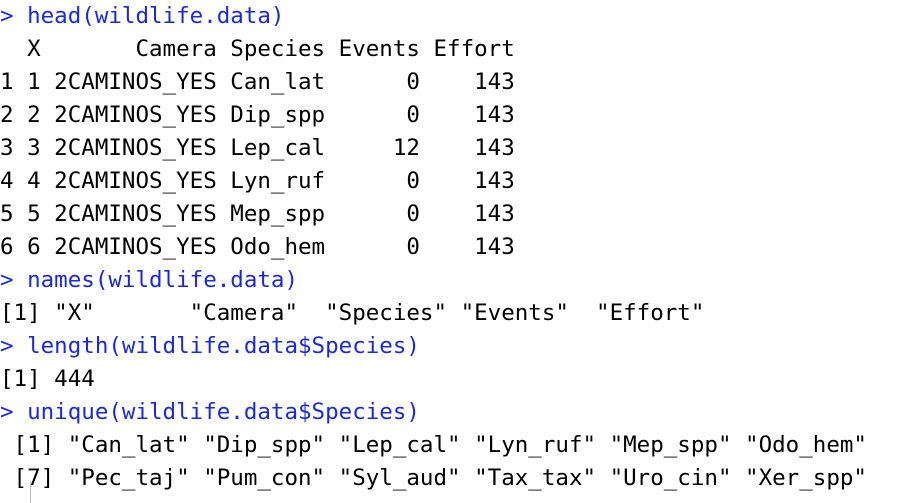 The image size is (909, 503). What do you see at coordinates (30, 492) in the screenshot?
I see `text-cursor` at bounding box center [30, 492].